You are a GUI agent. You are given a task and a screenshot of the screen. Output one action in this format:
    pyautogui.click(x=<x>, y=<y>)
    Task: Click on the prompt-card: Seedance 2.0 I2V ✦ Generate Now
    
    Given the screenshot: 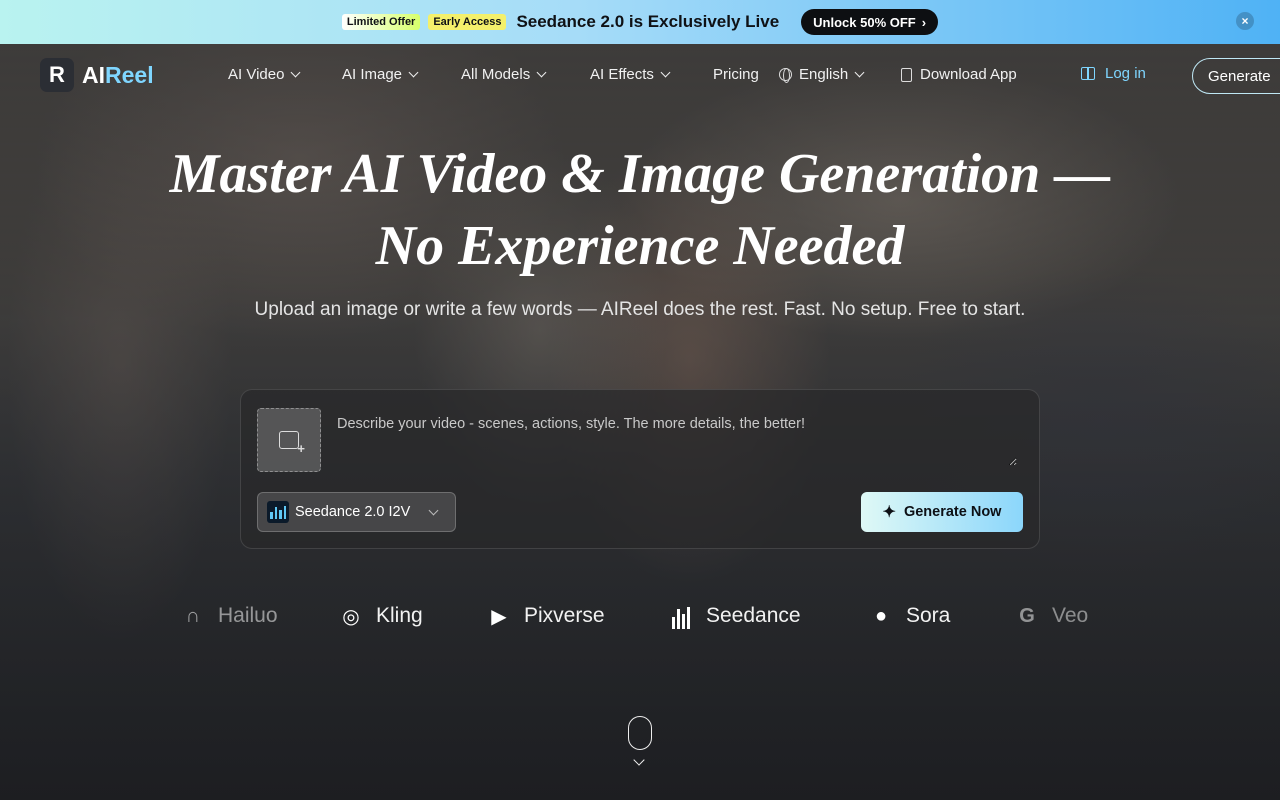 What is the action you would take?
    pyautogui.click(x=640, y=469)
    